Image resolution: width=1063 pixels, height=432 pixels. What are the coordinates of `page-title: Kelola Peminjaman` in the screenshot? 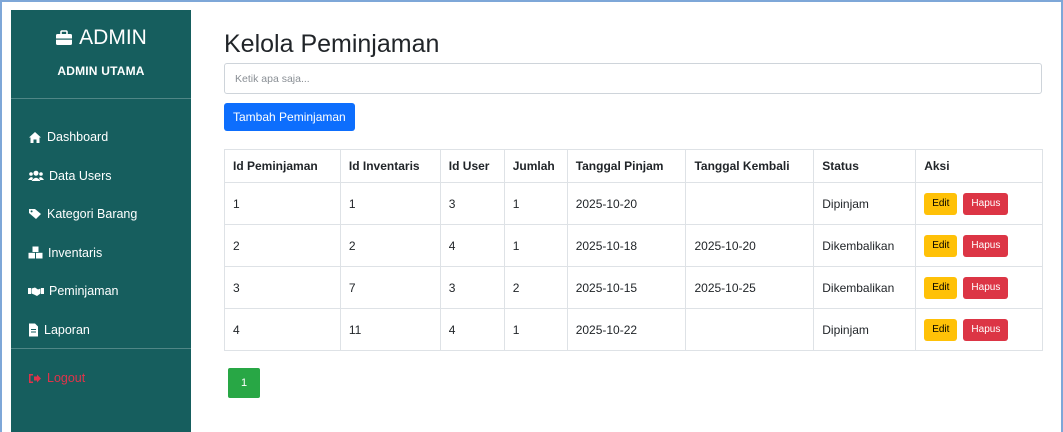 It's located at (332, 44).